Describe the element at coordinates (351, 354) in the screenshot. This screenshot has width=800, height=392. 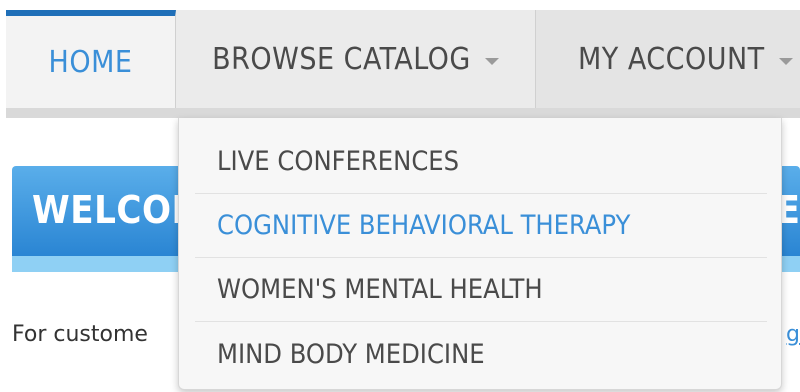
I see `dropdown-item-label: MIND BODY MEDICINE` at that location.